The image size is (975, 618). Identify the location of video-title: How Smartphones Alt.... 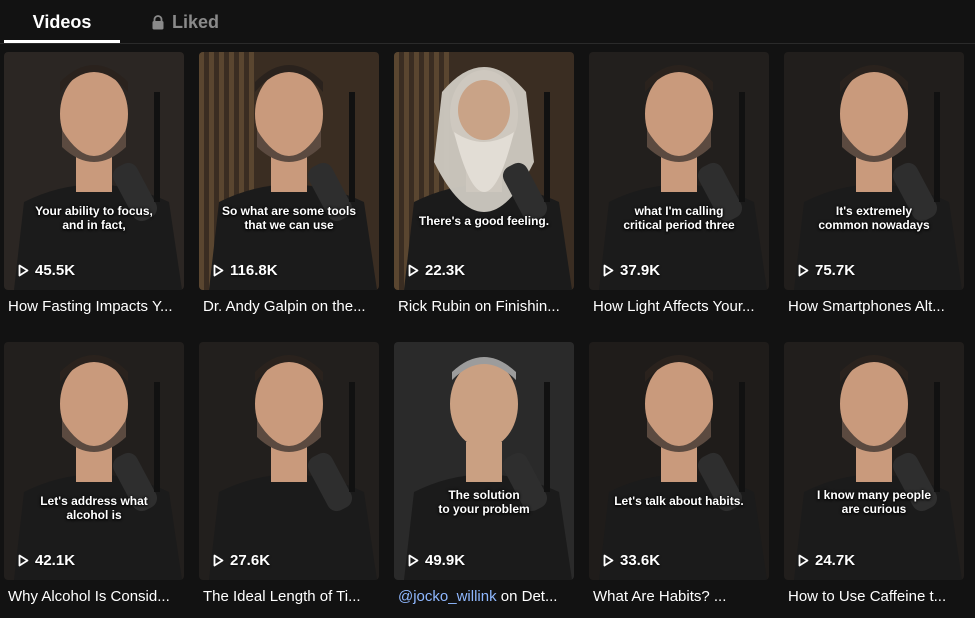
(876, 306).